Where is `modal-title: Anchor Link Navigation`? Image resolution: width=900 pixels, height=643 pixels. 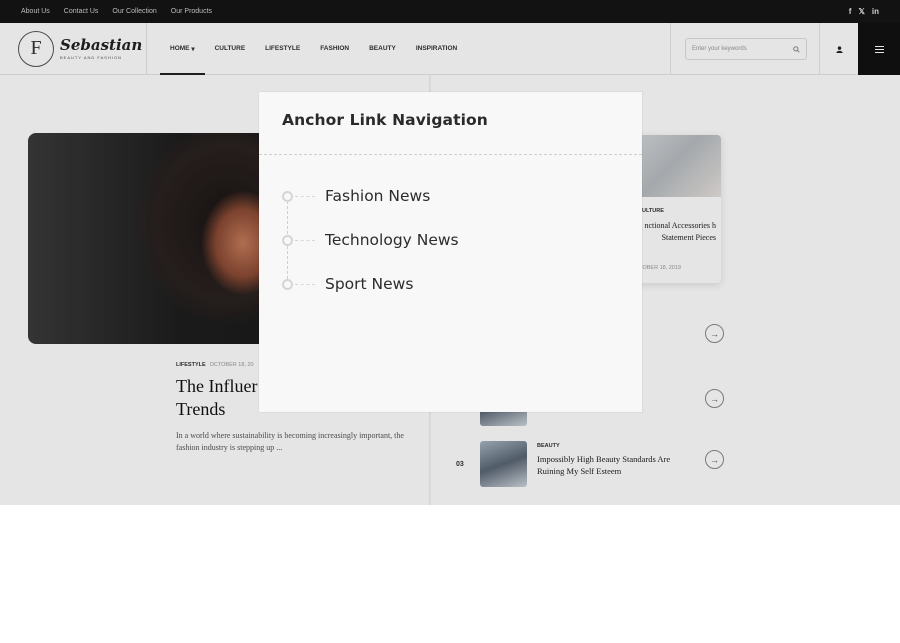 modal-title: Anchor Link Navigation is located at coordinates (385, 120).